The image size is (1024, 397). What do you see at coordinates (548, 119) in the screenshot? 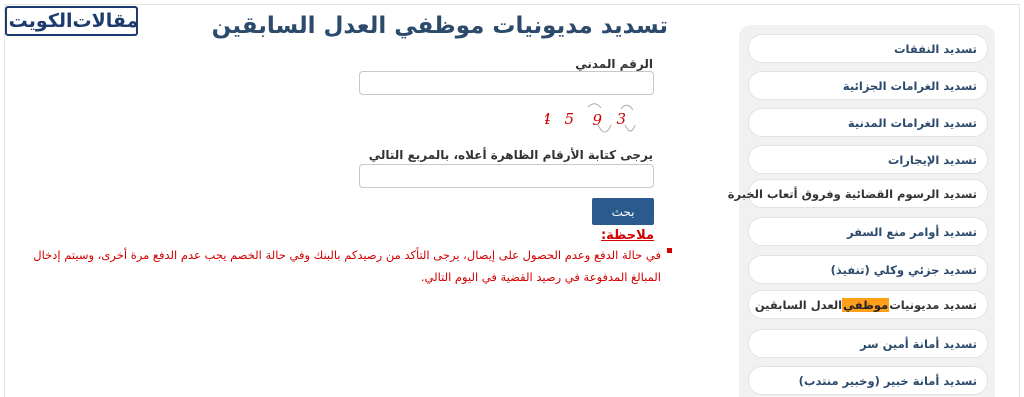
I see `captcha-digit: 4` at bounding box center [548, 119].